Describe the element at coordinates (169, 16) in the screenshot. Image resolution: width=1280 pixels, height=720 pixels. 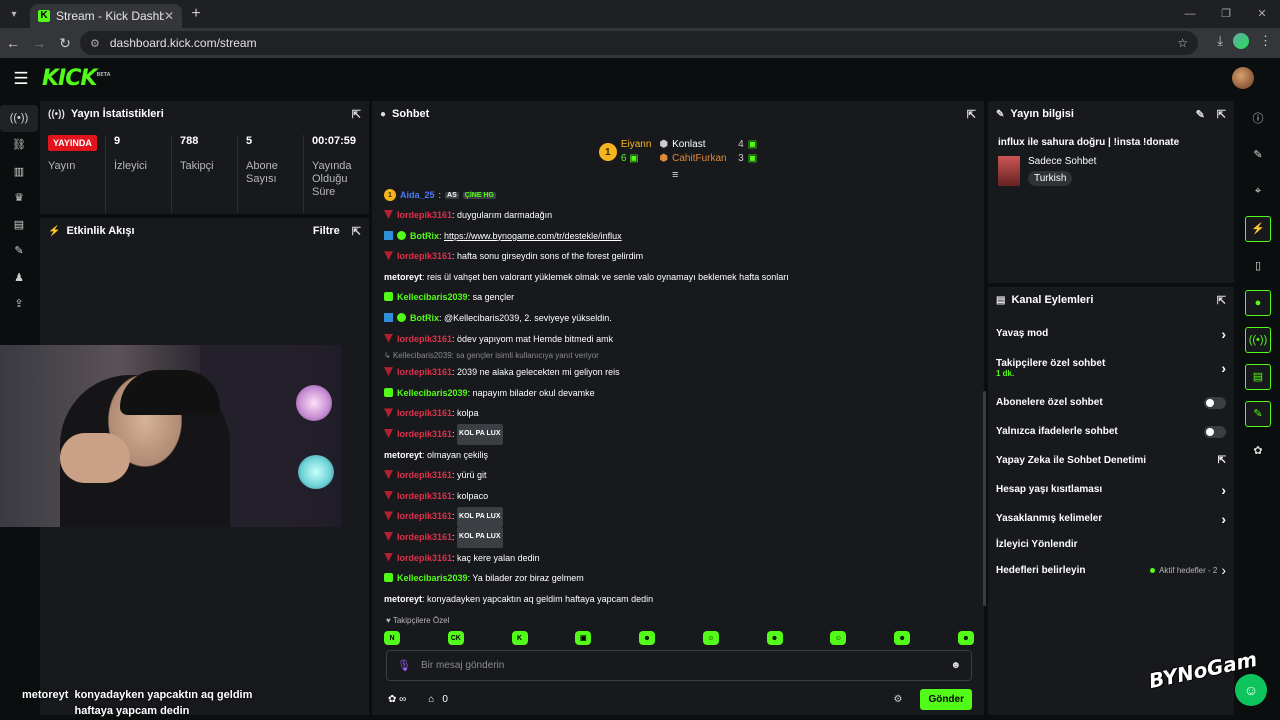
I see `tab-close-icon: ✕` at that location.